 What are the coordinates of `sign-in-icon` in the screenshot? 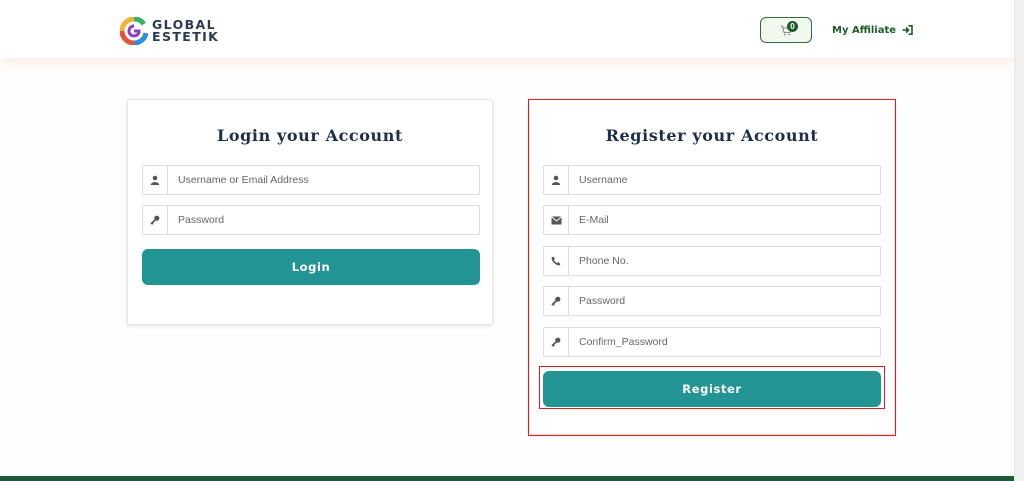 It's located at (907, 30).